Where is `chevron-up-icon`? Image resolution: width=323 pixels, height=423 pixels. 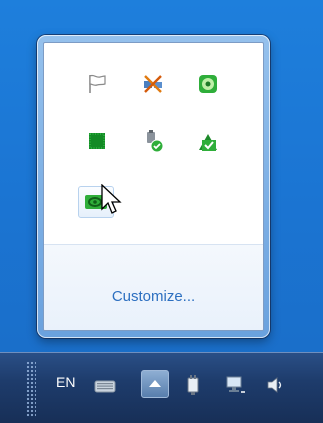
chevron-up-icon is located at coordinates (155, 383).